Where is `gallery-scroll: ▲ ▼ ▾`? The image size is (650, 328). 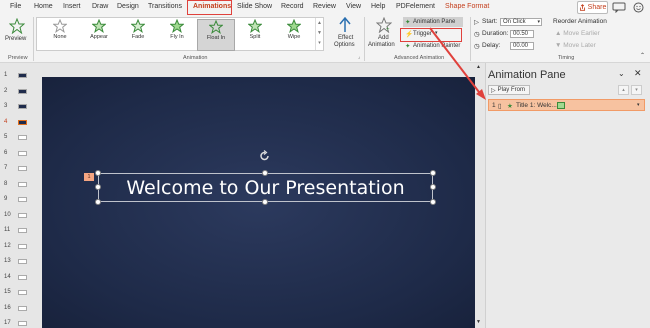 gallery-scroll: ▲ ▼ ▾ is located at coordinates (319, 34).